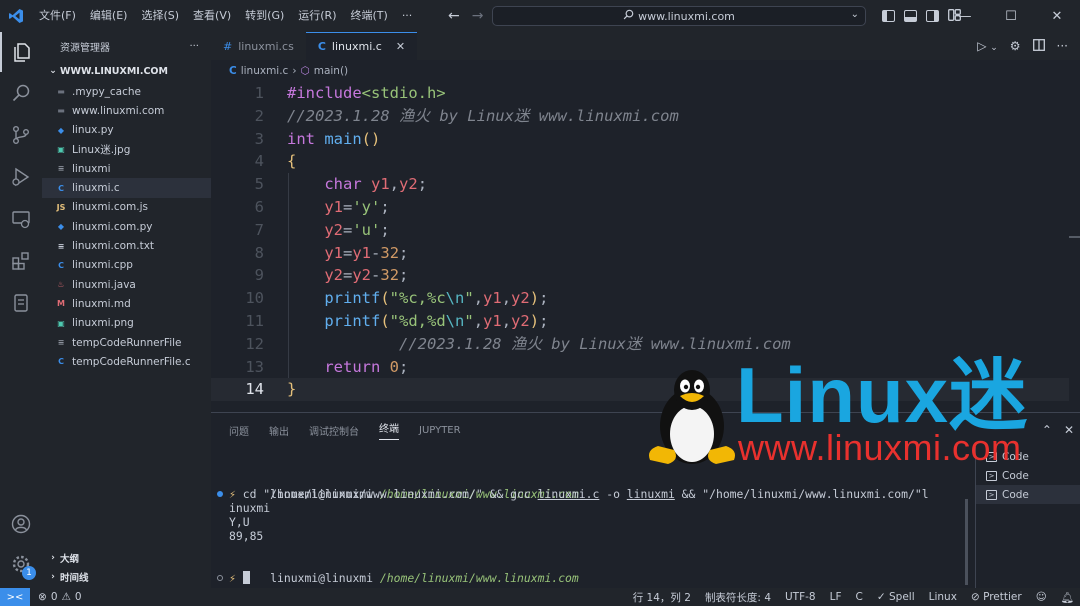 Image resolution: width=1080 pixels, height=606 pixels. Describe the element at coordinates (1028, 494) in the screenshot. I see `terminal-list-item: > Code` at that location.